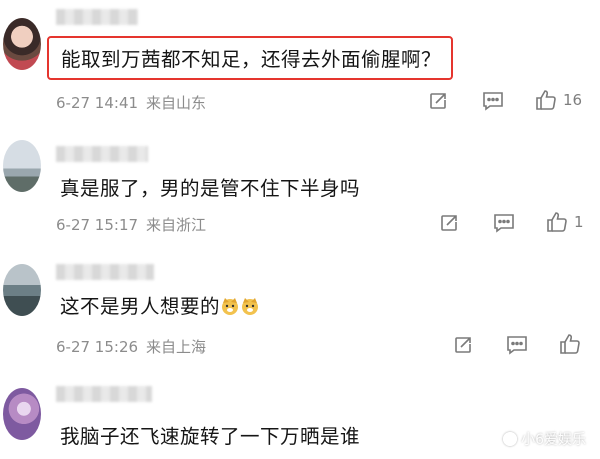 This screenshot has width=600, height=459. Describe the element at coordinates (210, 436) in the screenshot. I see `comment-text: 我脑子还飞速旋转了一下万晒是谁` at that location.